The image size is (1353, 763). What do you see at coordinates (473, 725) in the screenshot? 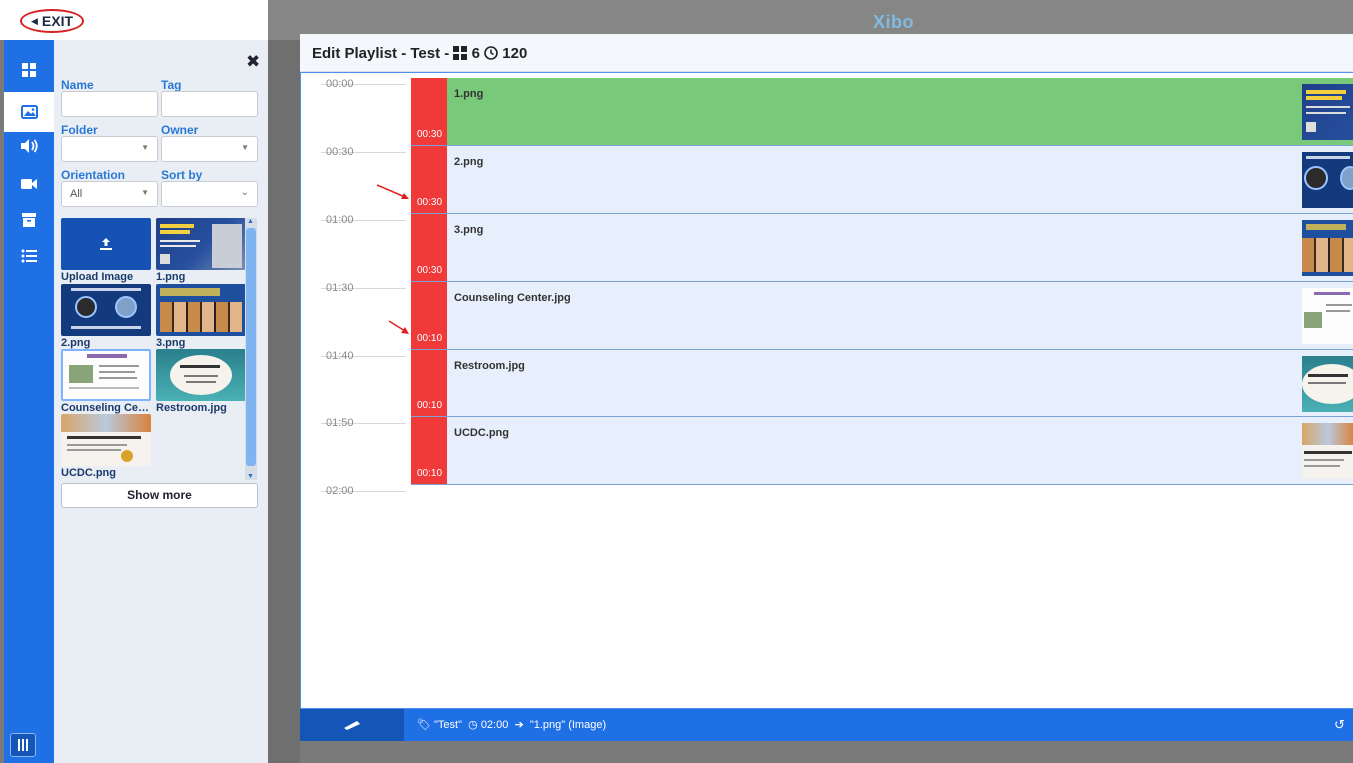
I see `clock-icon: ◷` at bounding box center [473, 725].